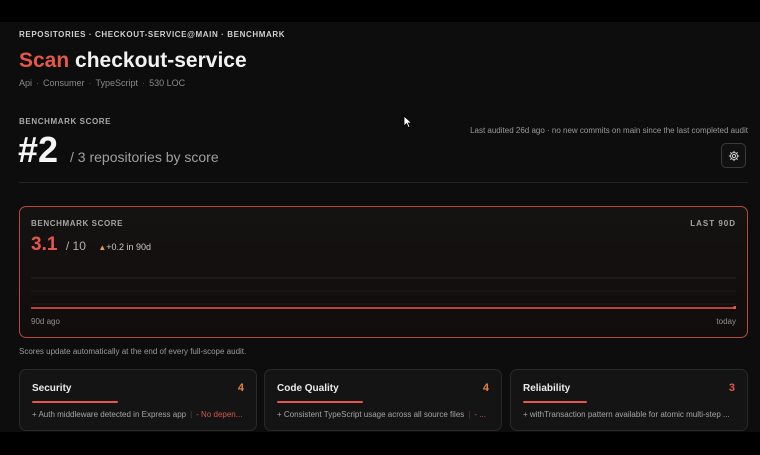  What do you see at coordinates (383, 293) in the screenshot?
I see `score-trend-chart` at bounding box center [383, 293].